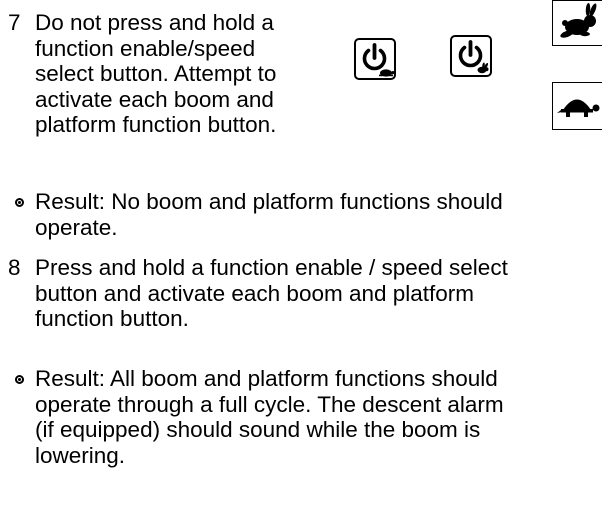  What do you see at coordinates (578, 20) in the screenshot?
I see `rabbit-icon` at bounding box center [578, 20].